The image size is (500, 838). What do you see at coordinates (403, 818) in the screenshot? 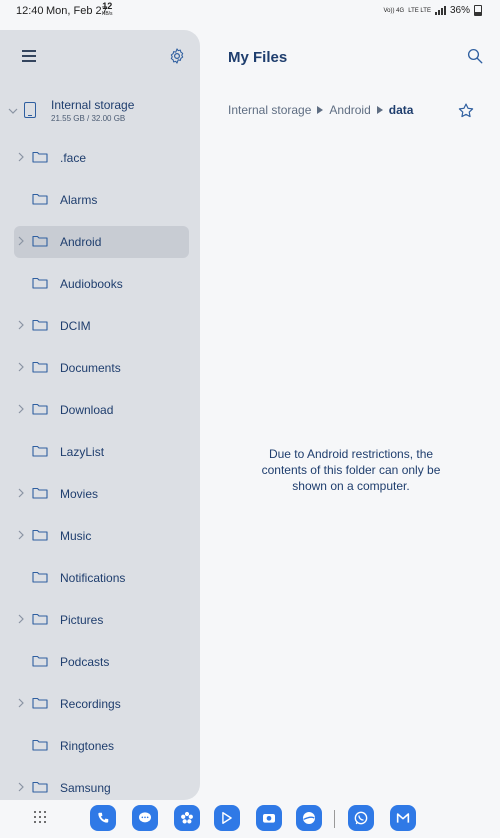
I see `gmail-icon` at bounding box center [403, 818].